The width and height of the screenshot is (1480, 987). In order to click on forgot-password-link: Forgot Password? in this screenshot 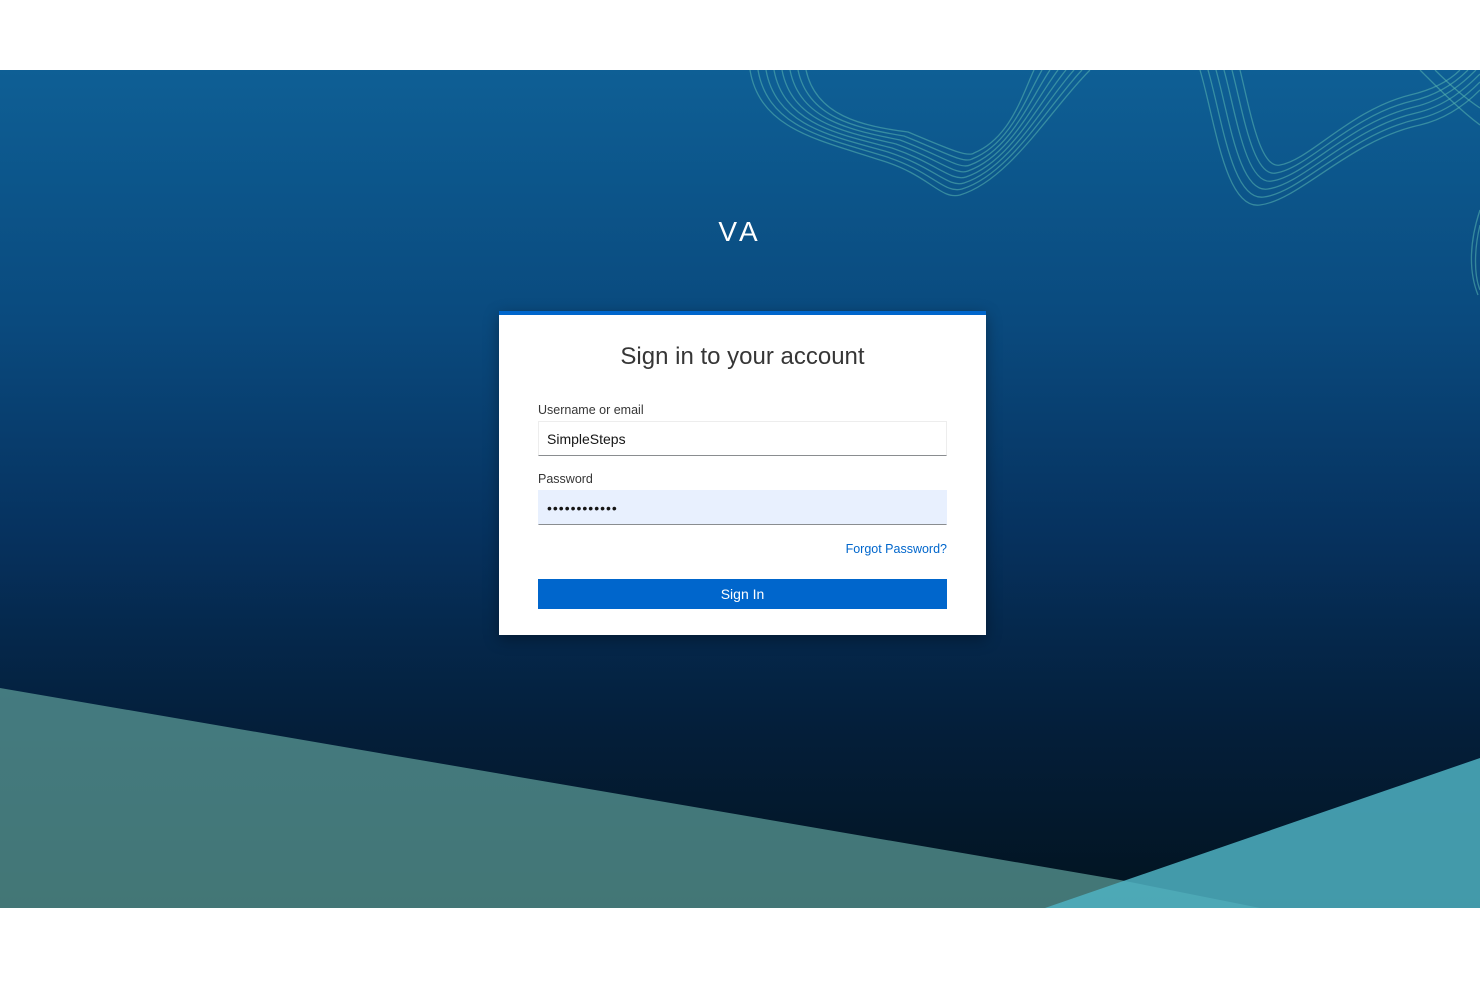, I will do `click(896, 549)`.